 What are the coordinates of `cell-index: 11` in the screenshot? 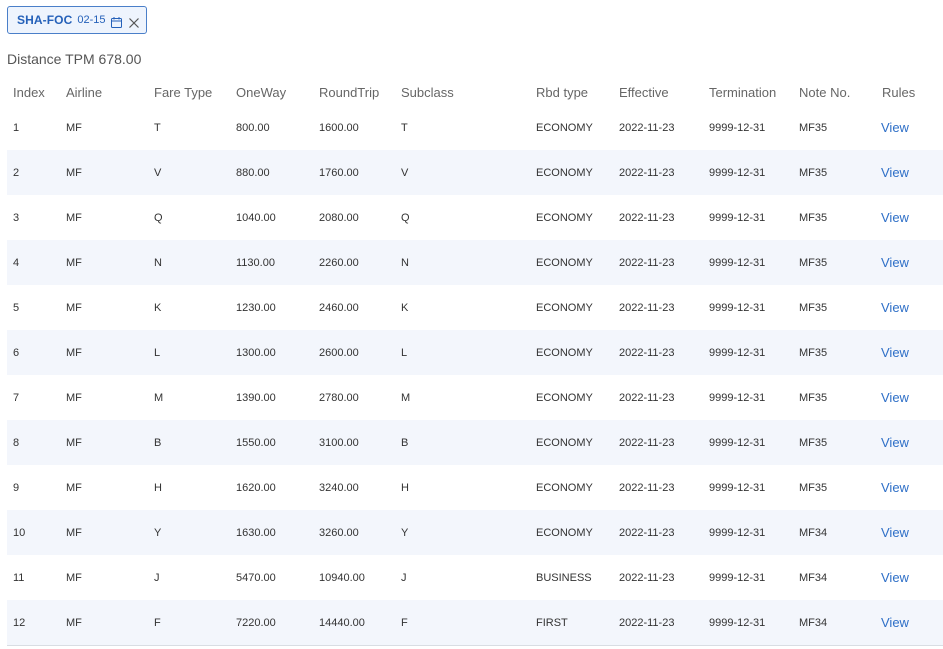 It's located at (19, 577).